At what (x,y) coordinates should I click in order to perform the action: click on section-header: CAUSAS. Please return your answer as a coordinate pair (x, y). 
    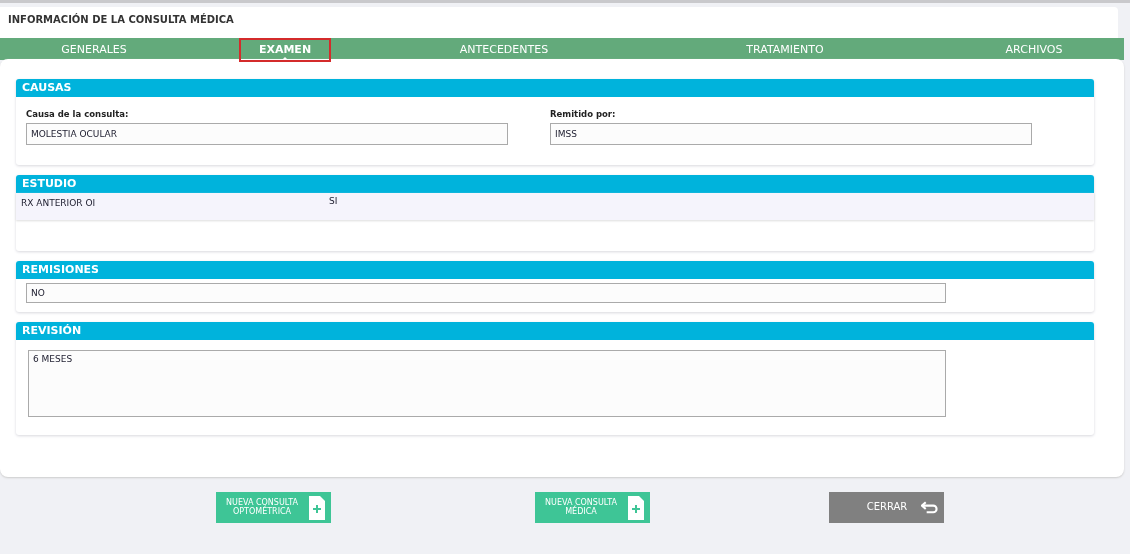
    Looking at the image, I should click on (555, 88).